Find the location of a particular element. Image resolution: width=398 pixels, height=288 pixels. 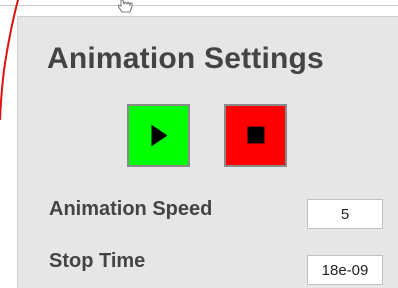

stop-button is located at coordinates (255, 135).